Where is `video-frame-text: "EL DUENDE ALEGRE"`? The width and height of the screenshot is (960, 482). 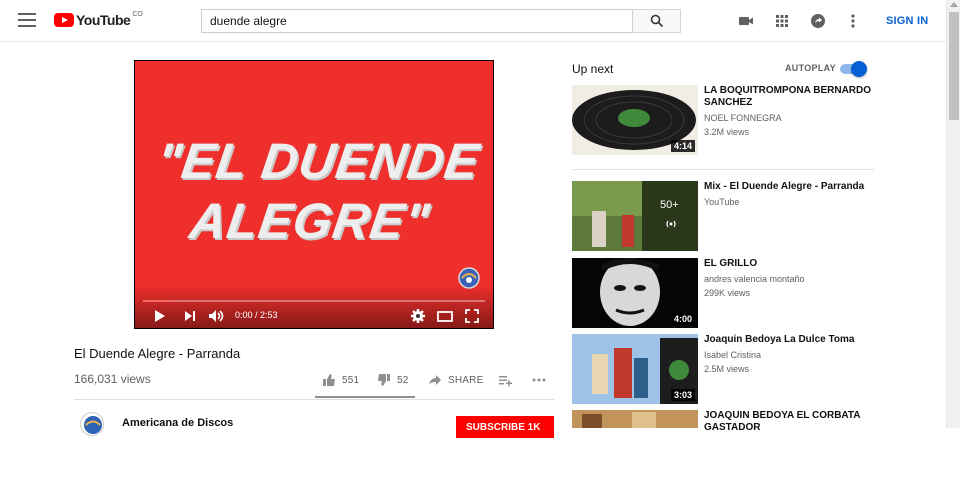
video-frame-text: "EL DUENDE ALEGRE" is located at coordinates (314, 191).